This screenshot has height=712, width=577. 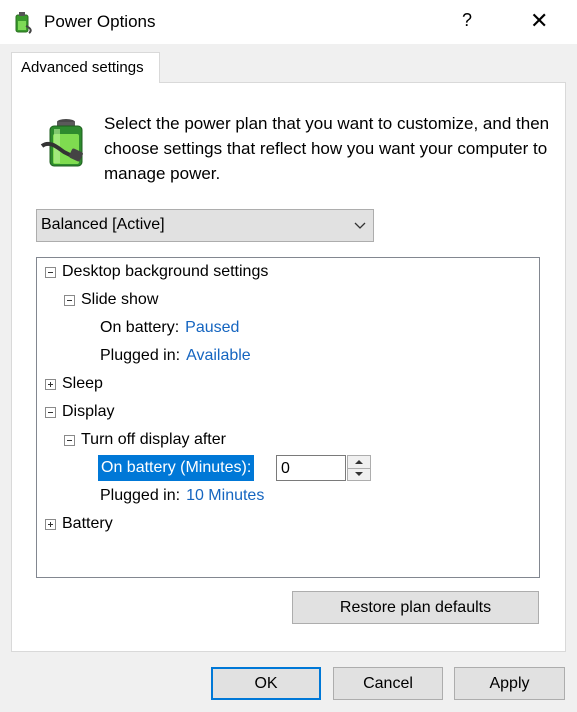 I want to click on power-options-icon, so click(x=23, y=23).